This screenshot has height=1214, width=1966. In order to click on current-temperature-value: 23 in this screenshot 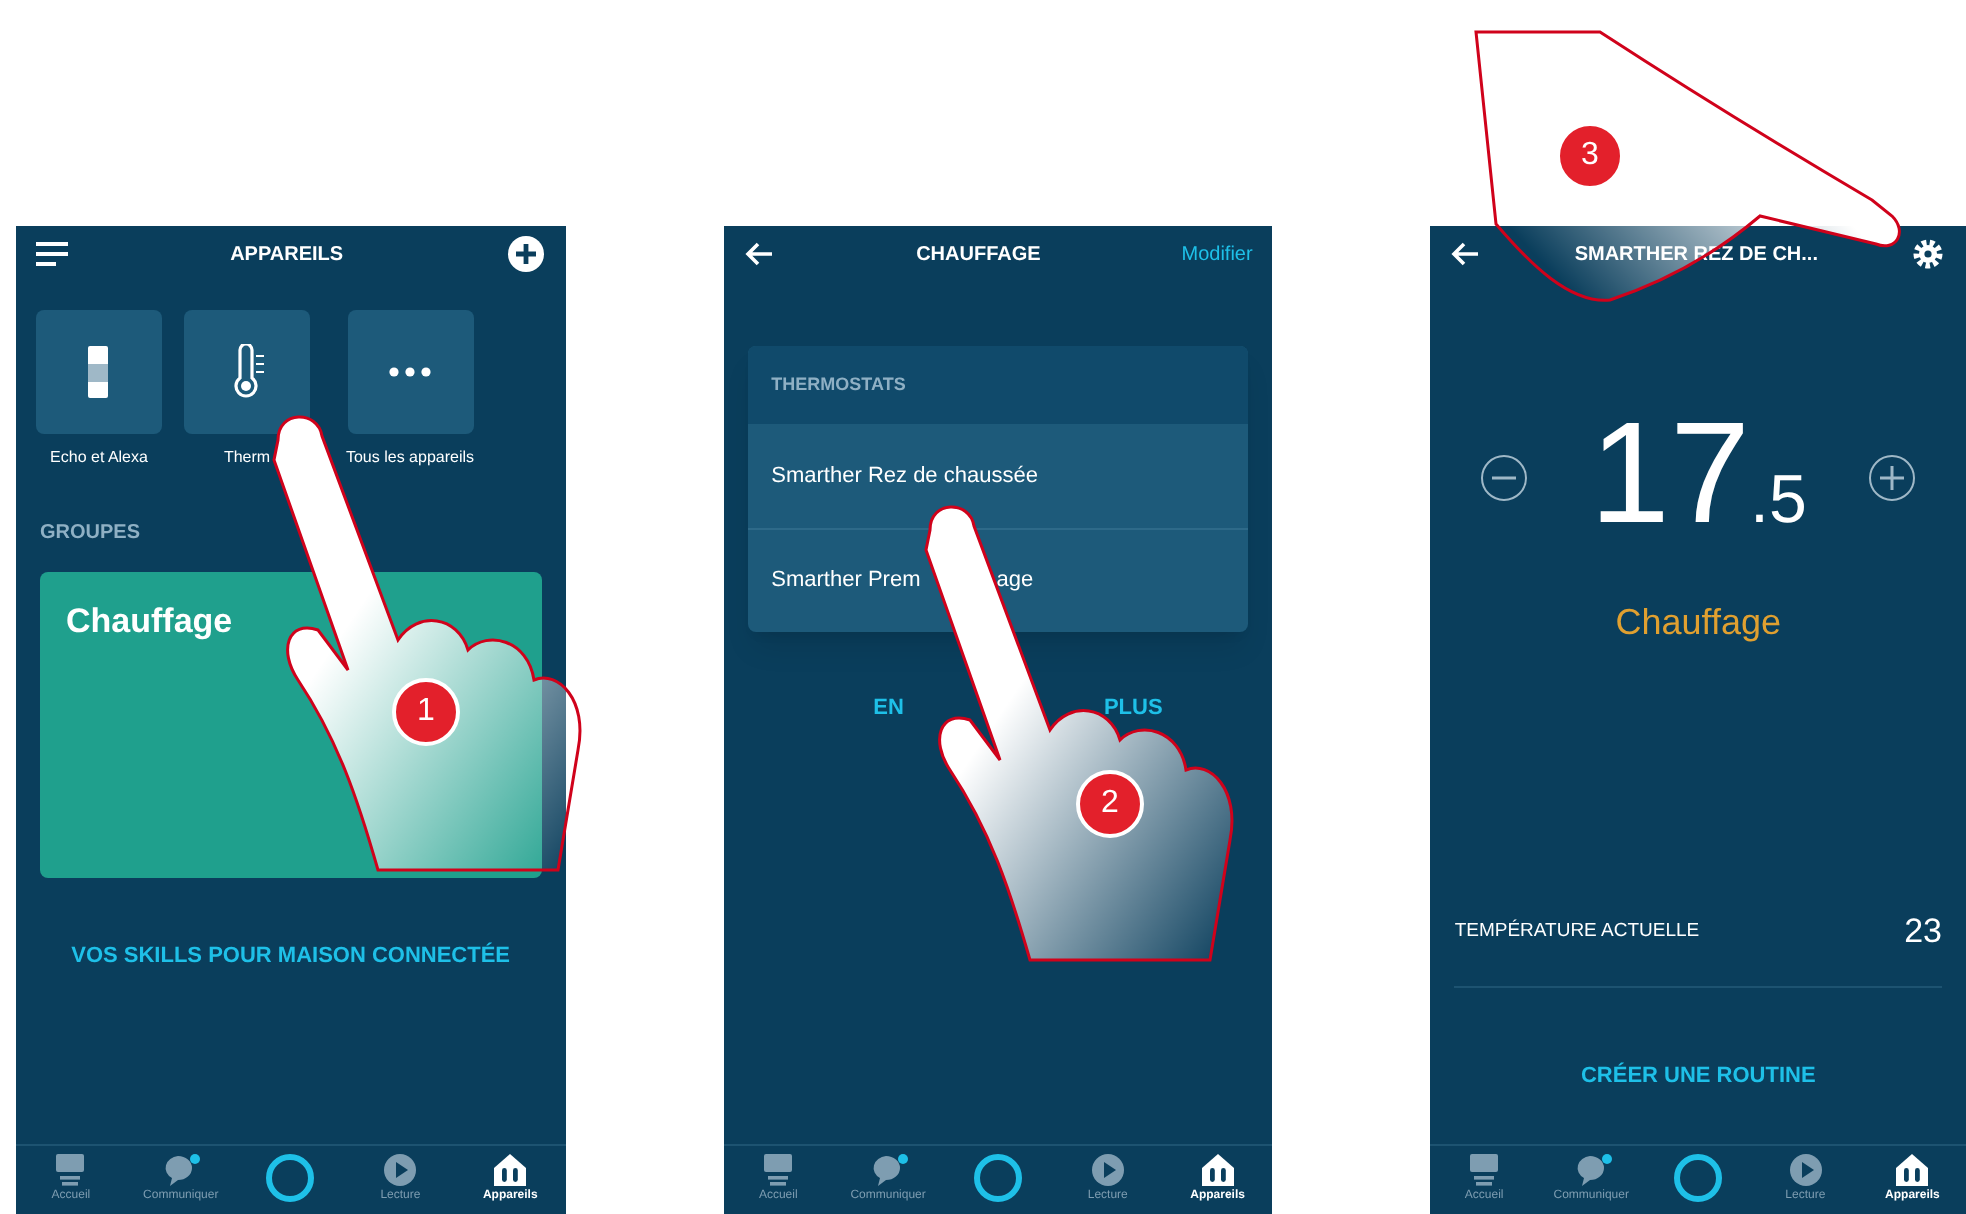, I will do `click(1923, 932)`.